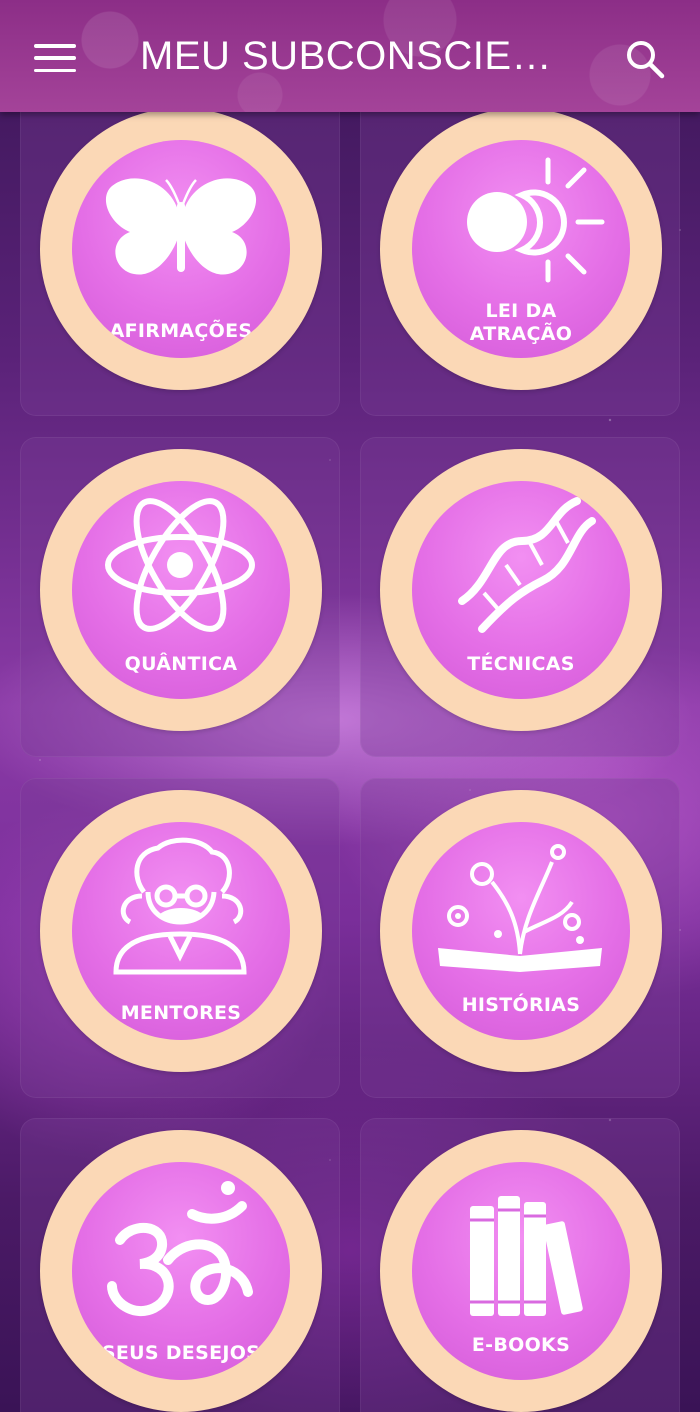 This screenshot has height=1412, width=700. I want to click on menu-item-label: SEUS DESEJOS, so click(181, 1353).